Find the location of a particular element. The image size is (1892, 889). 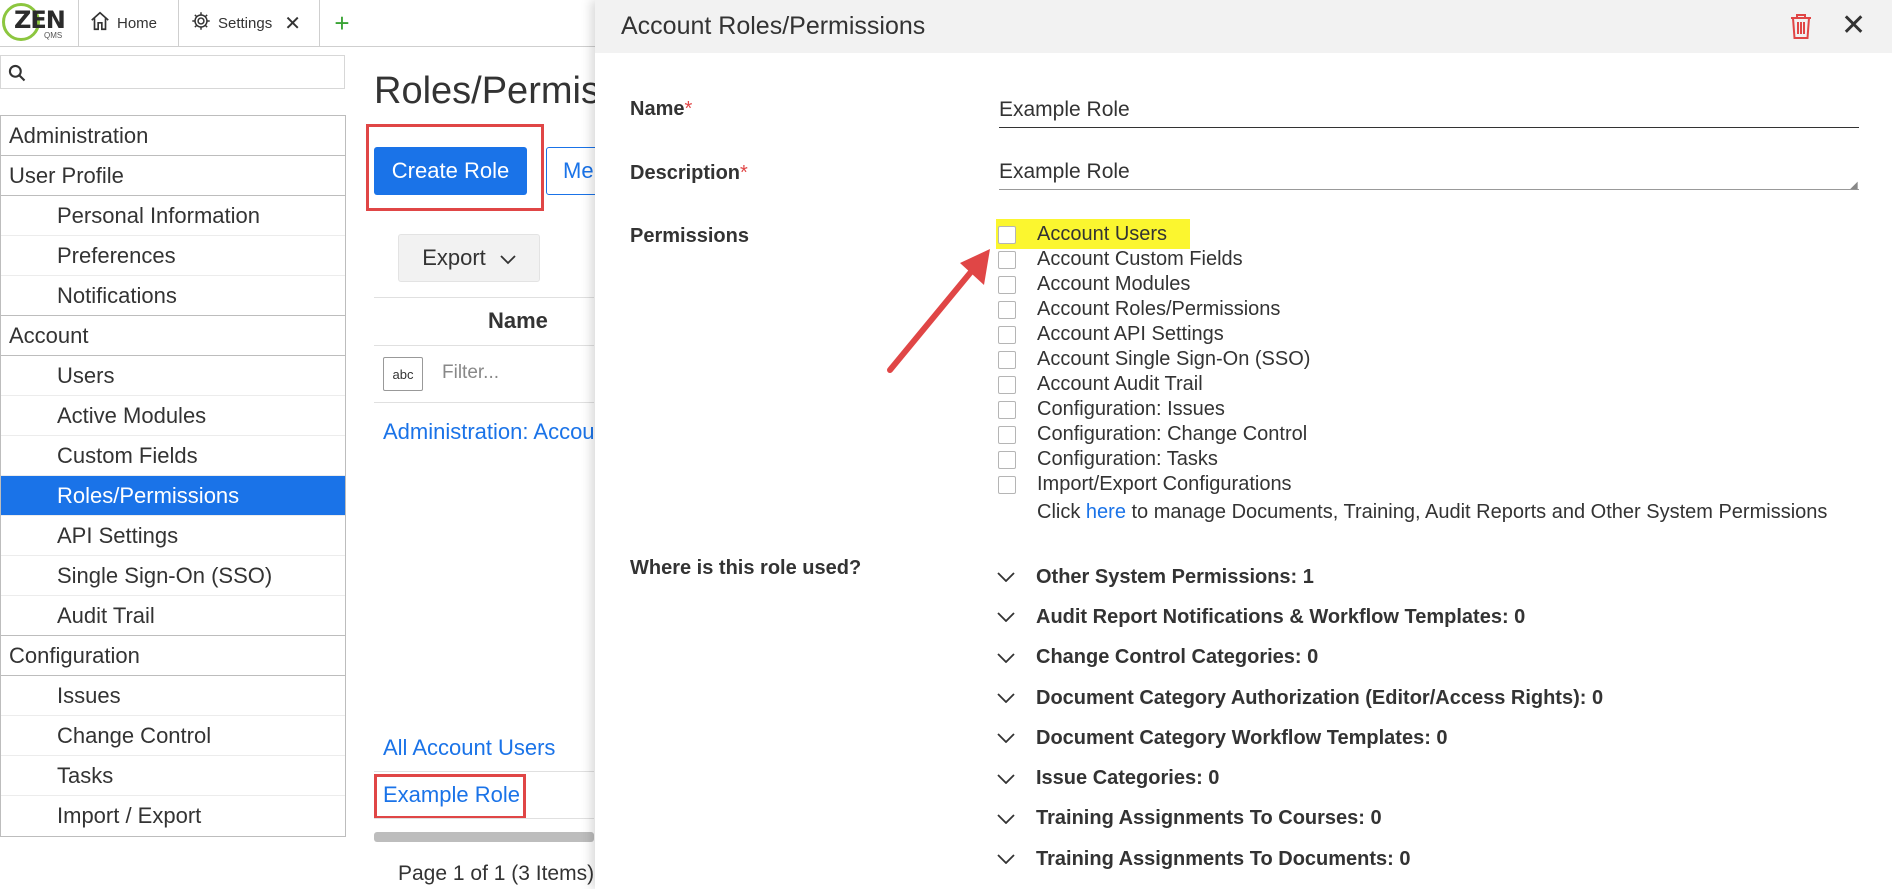

tab-home: Home is located at coordinates (129, 23).